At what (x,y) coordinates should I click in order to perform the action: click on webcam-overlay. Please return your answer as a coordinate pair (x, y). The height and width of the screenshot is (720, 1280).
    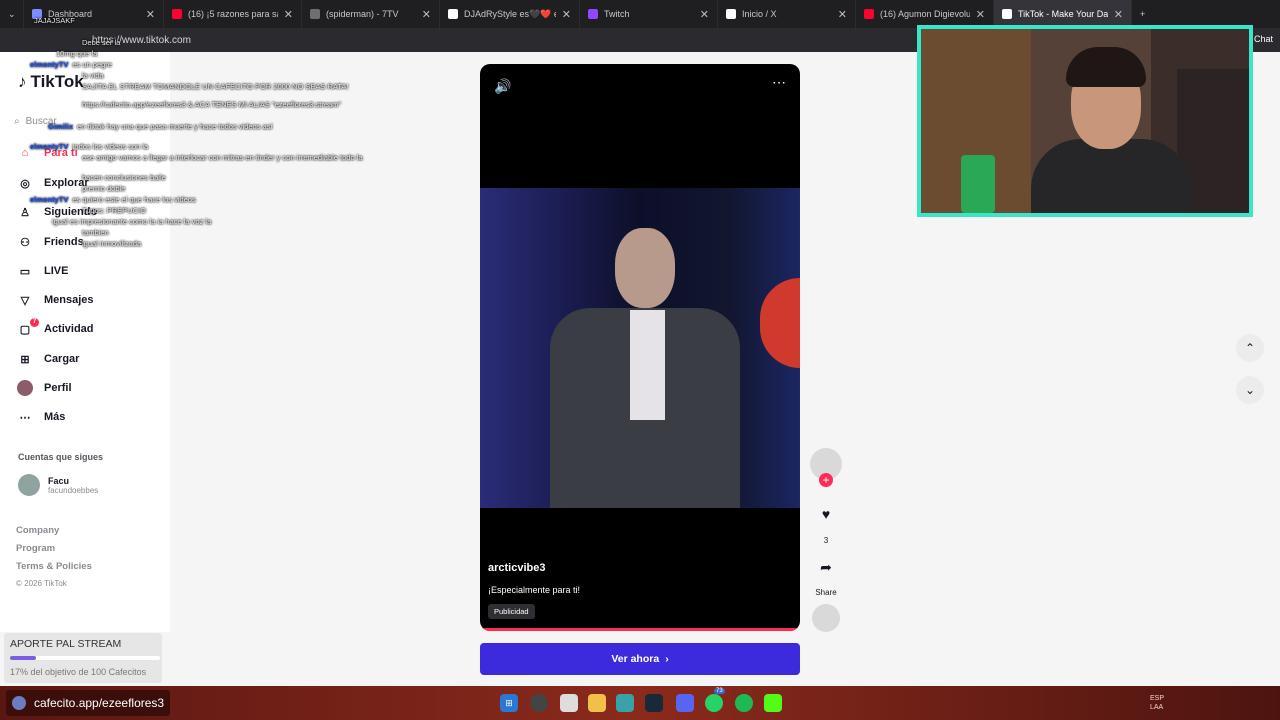
    Looking at the image, I should click on (1085, 121).